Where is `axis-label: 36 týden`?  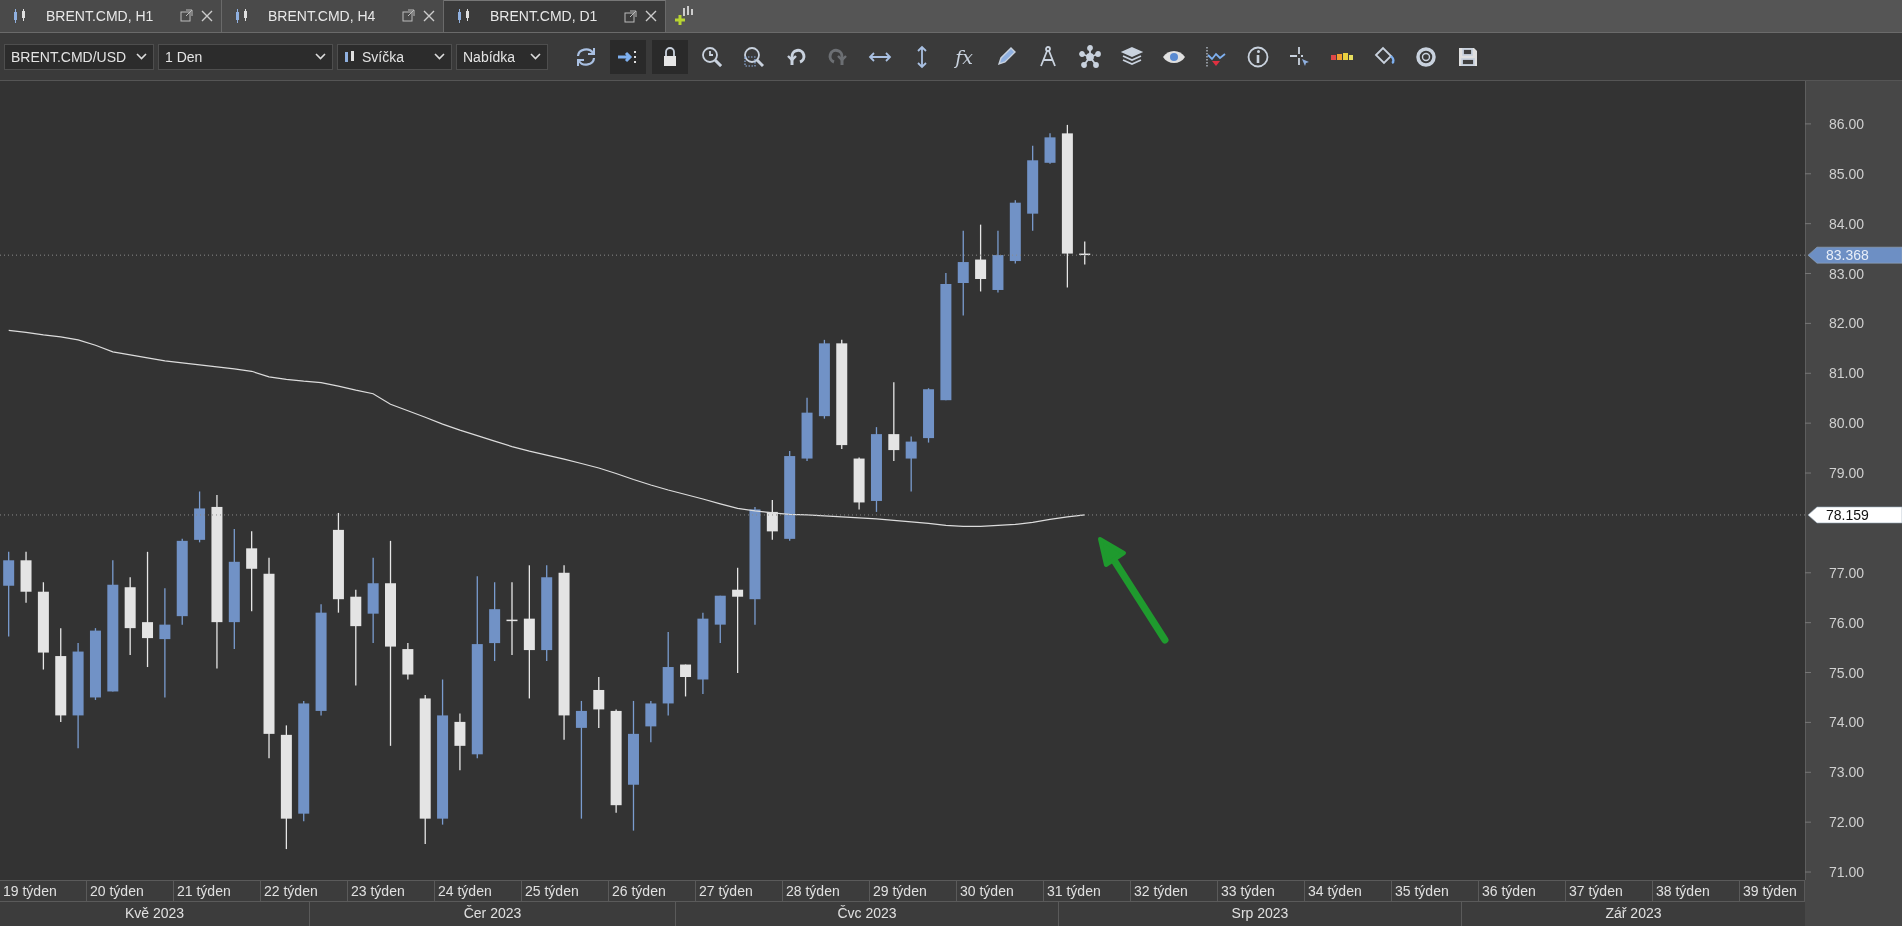
axis-label: 36 týden is located at coordinates (1522, 892).